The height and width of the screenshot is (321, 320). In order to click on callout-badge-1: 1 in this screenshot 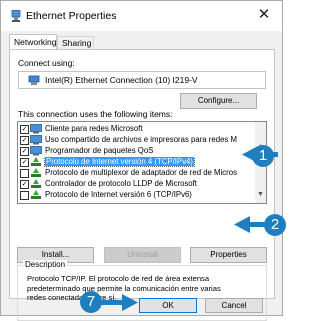, I will do `click(263, 156)`.